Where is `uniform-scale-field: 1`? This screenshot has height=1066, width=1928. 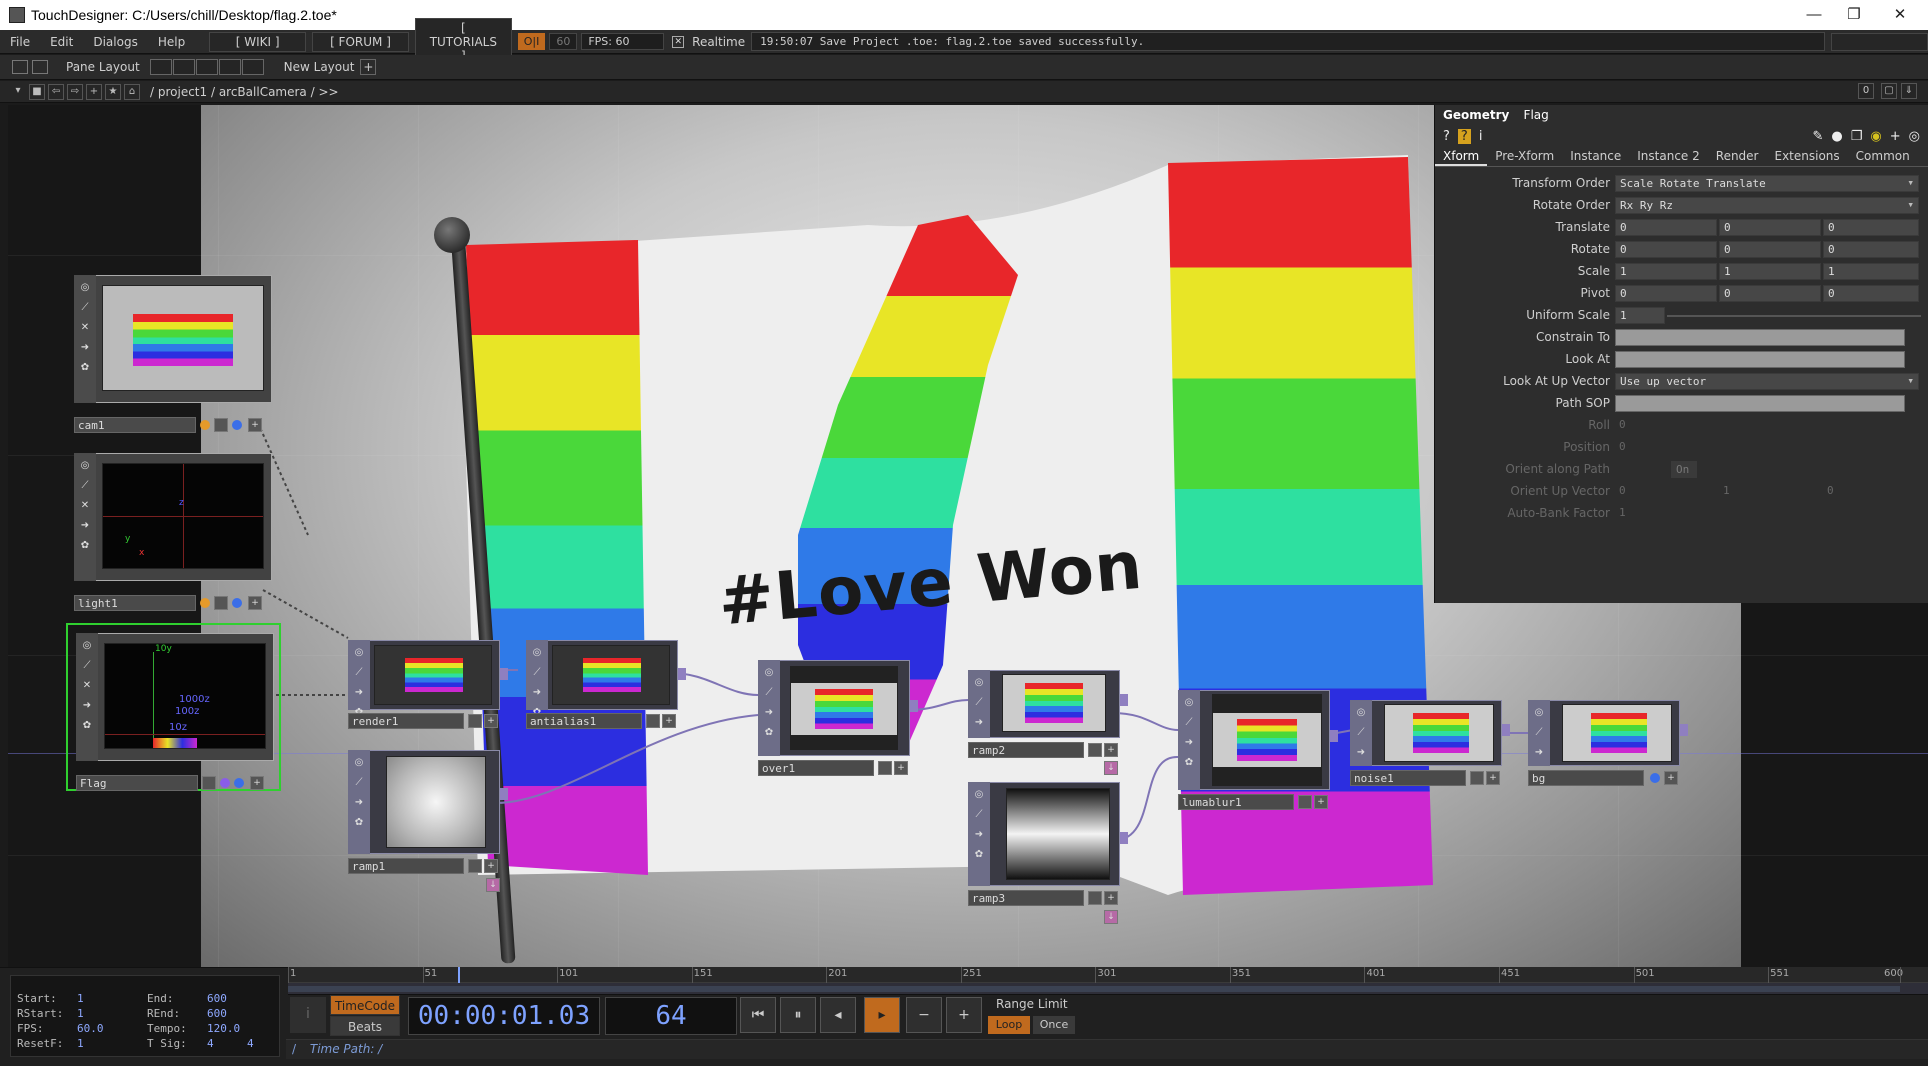
uniform-scale-field: 1 is located at coordinates (1640, 315).